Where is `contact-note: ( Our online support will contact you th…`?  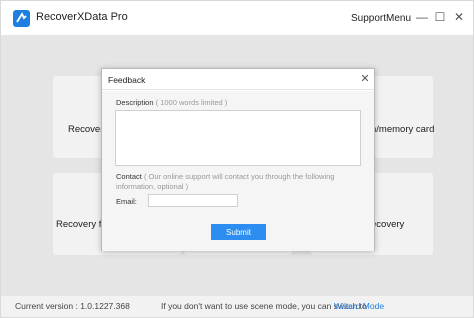 contact-note: ( Our online support will contact you th… is located at coordinates (225, 181).